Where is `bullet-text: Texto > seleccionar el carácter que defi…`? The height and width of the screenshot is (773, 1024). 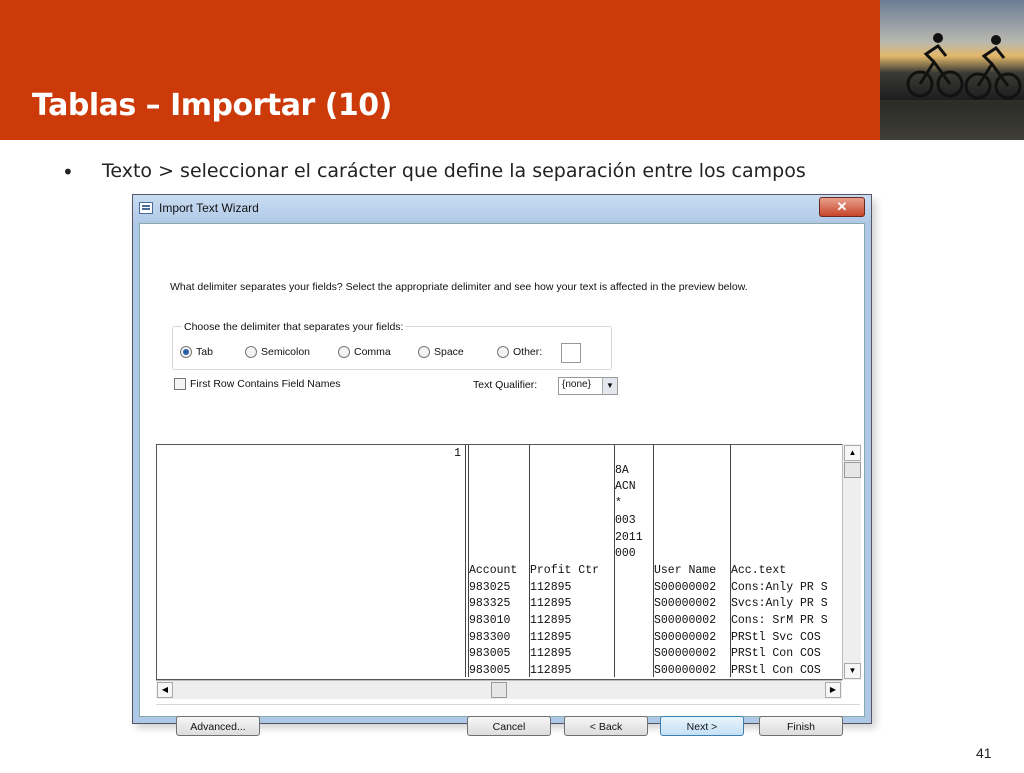 bullet-text: Texto > seleccionar el carácter que defi… is located at coordinates (454, 171).